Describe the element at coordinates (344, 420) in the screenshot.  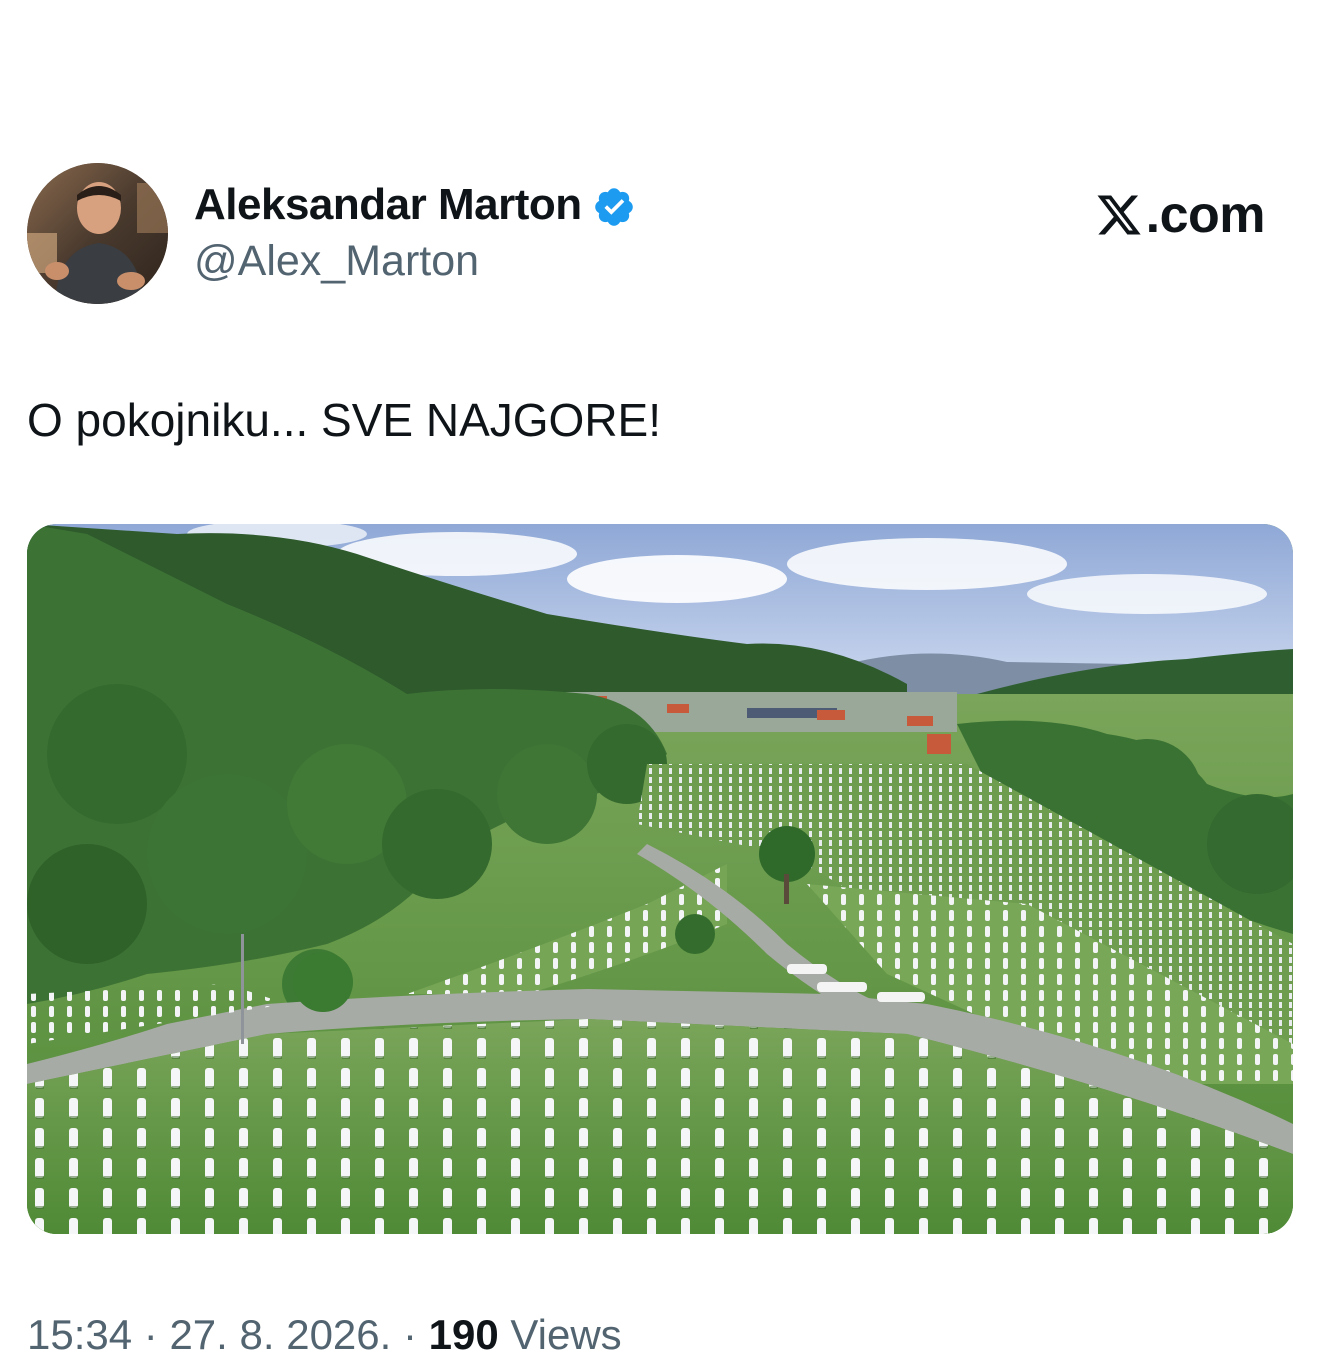
I see `tweet-text: O pokojniku... SVE NAJGORE!` at that location.